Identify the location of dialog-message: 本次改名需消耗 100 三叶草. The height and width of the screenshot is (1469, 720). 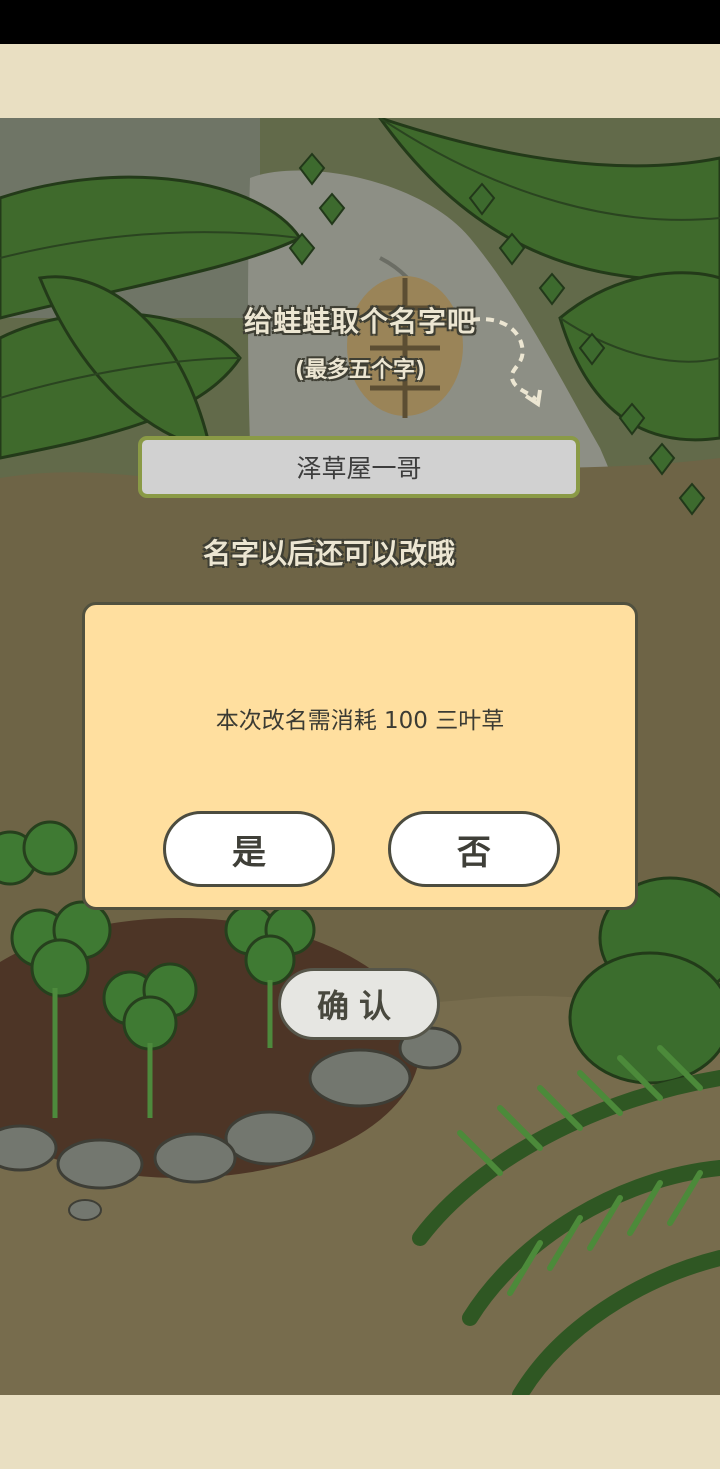
(360, 721).